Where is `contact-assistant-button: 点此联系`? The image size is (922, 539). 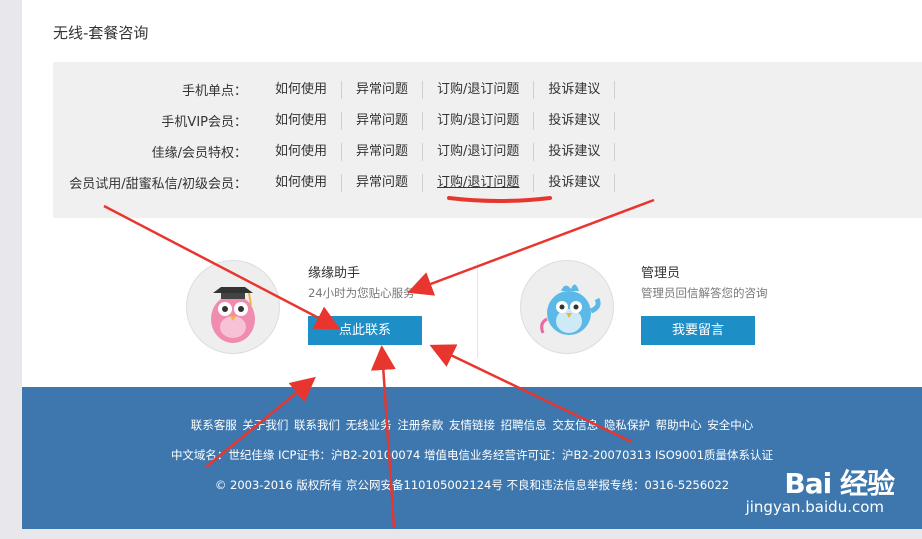
contact-assistant-button: 点此联系 is located at coordinates (365, 330).